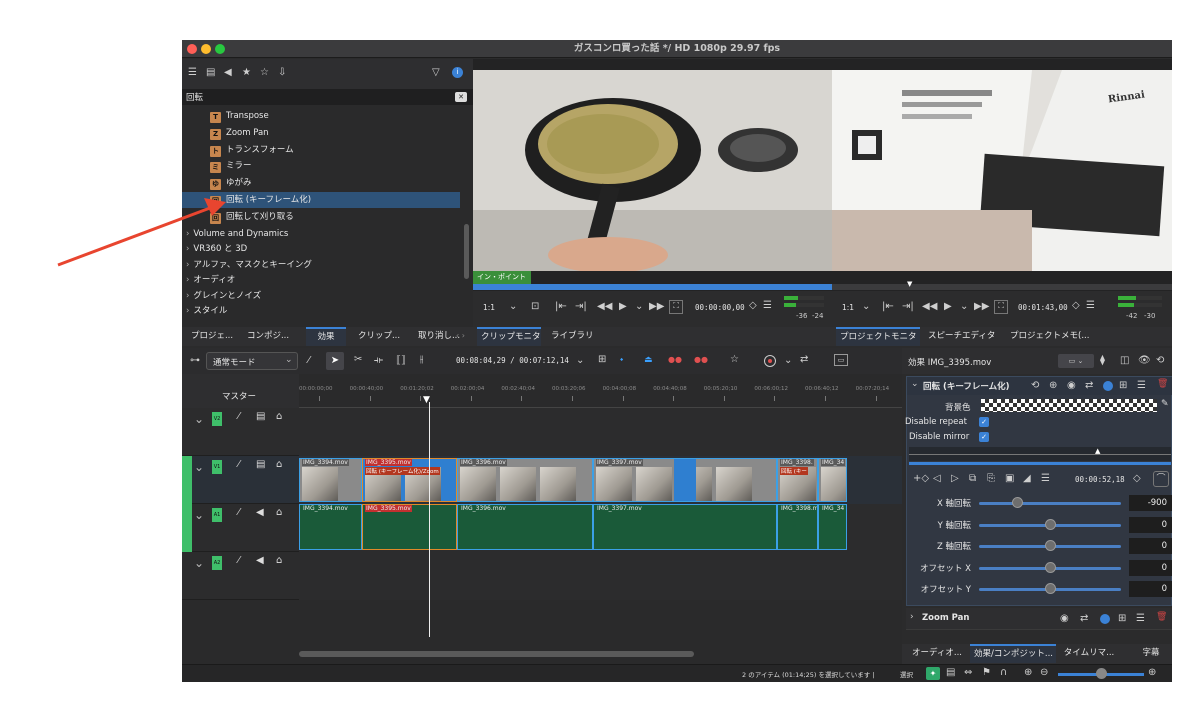 The height and width of the screenshot is (702, 1200). I want to click on annotation-arrow, so click(141, 232).